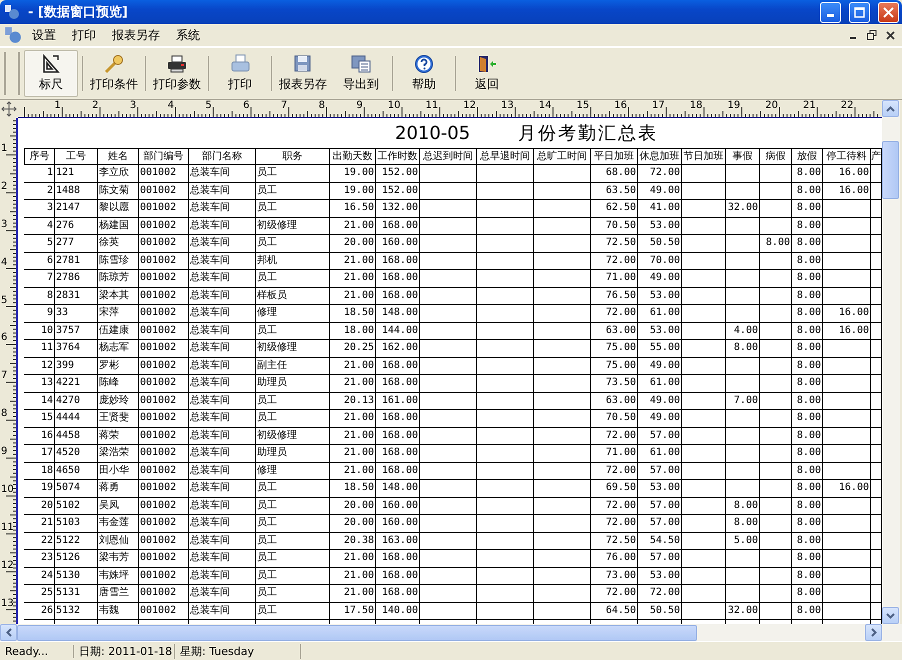  I want to click on table-cell: 13, so click(39, 383).